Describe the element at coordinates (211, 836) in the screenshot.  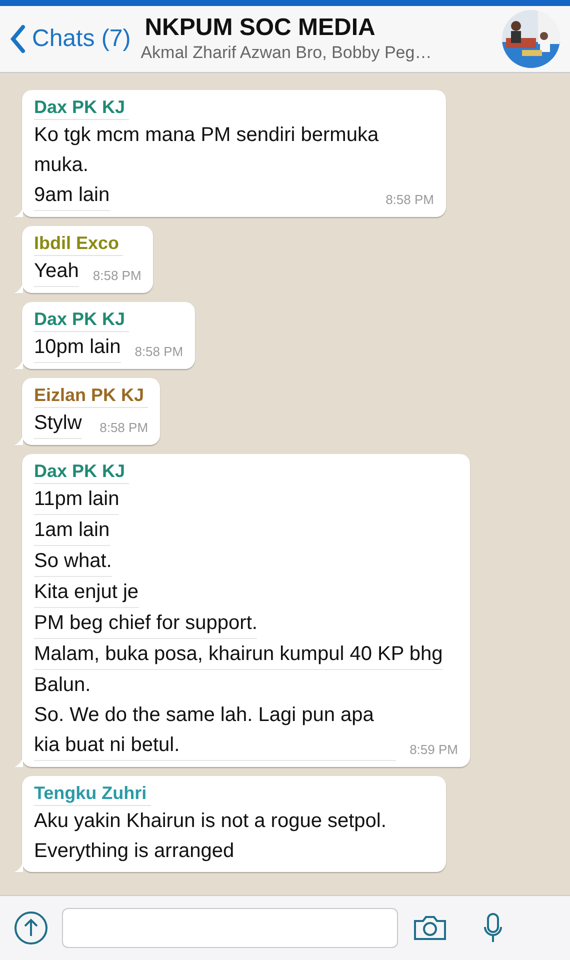
I see `message-text: Aku yakin Khairun is not a rogue setpol. Everything is arranged` at that location.